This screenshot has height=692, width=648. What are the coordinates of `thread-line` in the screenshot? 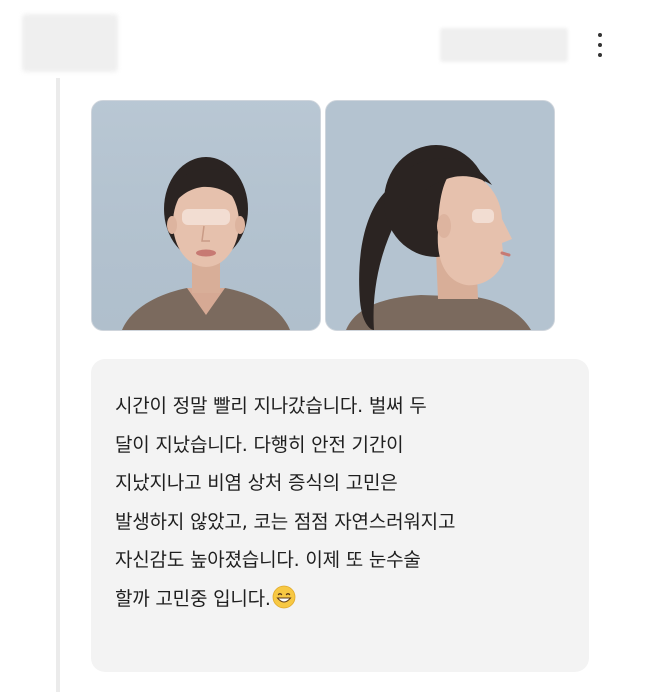 It's located at (58, 385).